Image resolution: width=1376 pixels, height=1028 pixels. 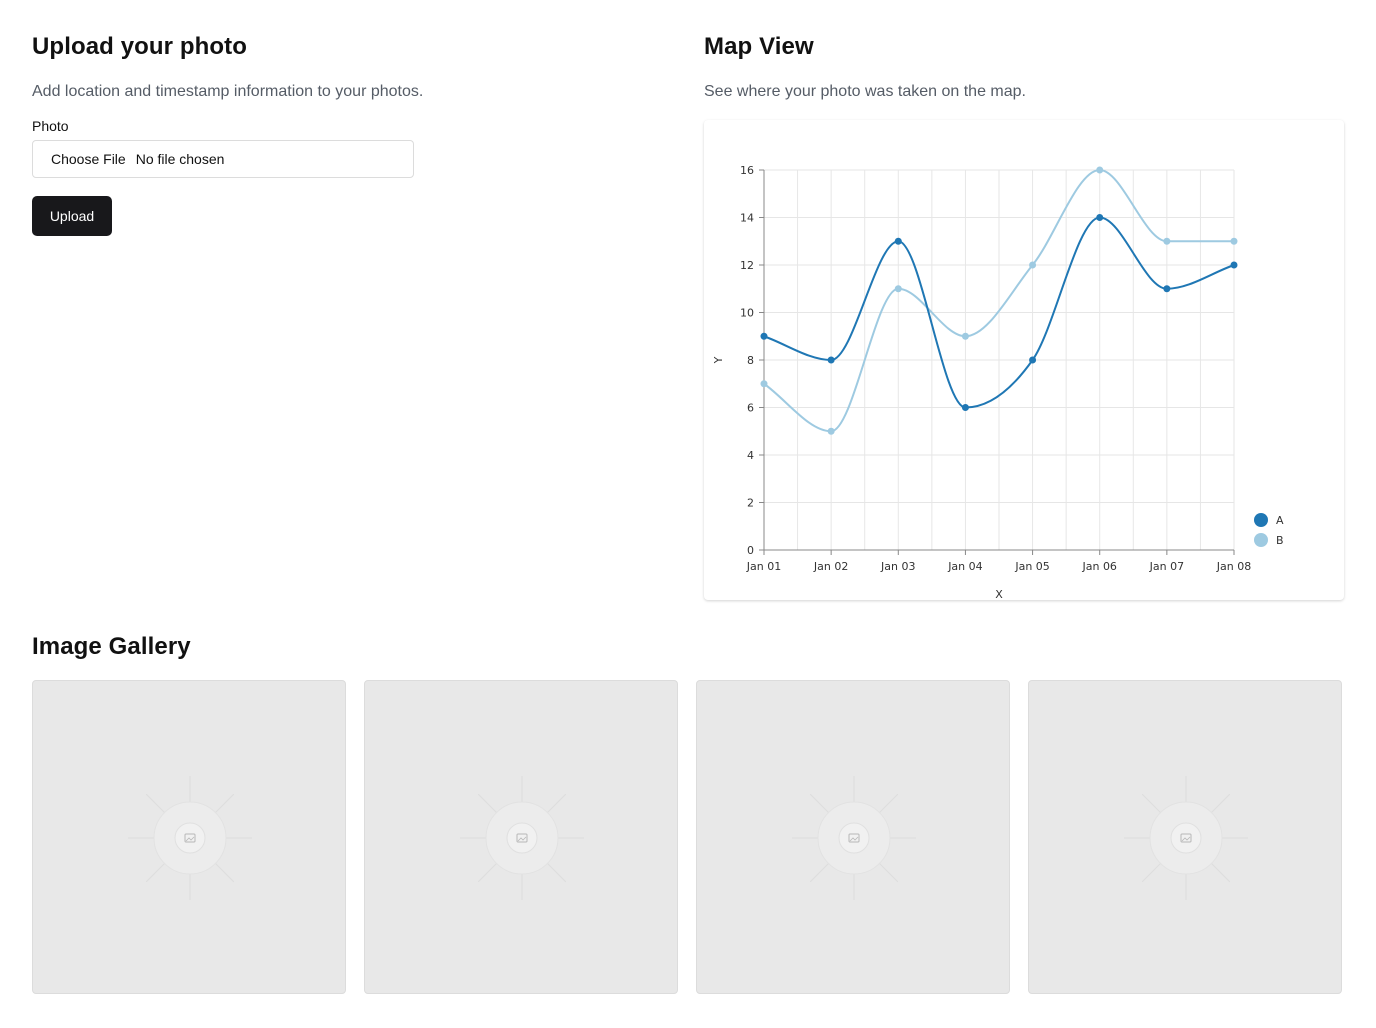 I want to click on x-tick-label: Jan 03, so click(x=897, y=566).